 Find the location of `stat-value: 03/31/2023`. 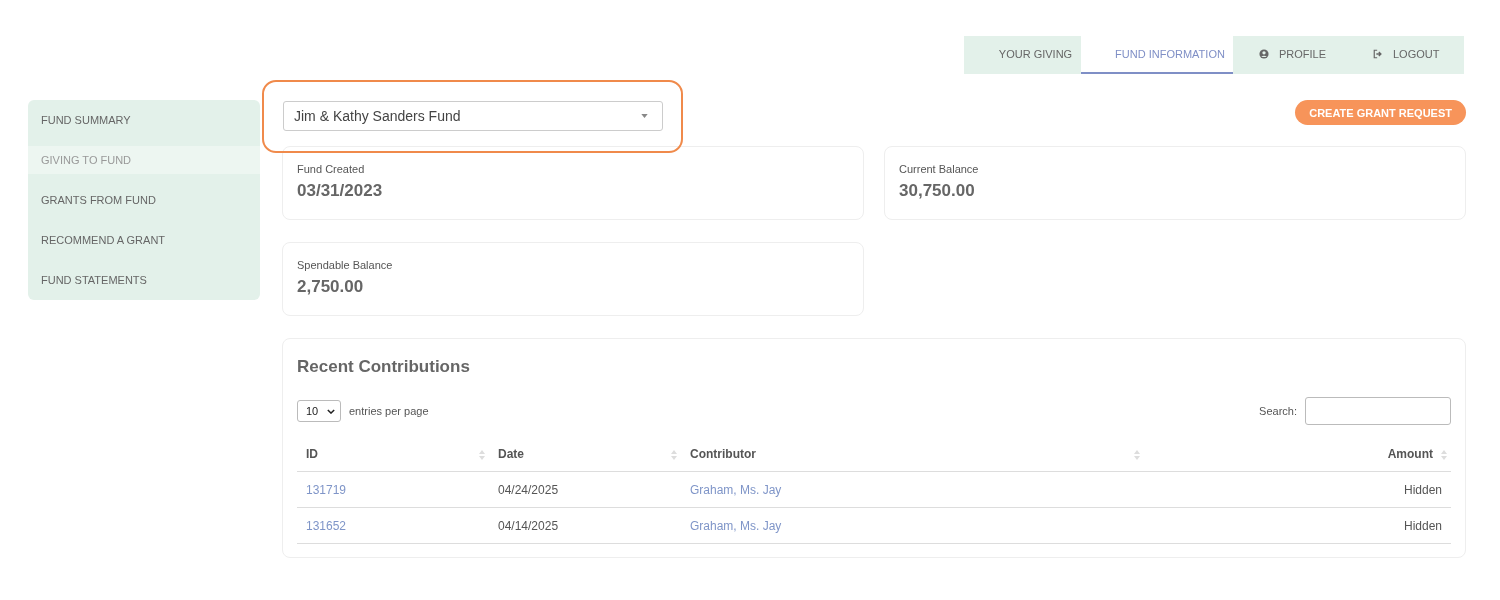

stat-value: 03/31/2023 is located at coordinates (340, 191).